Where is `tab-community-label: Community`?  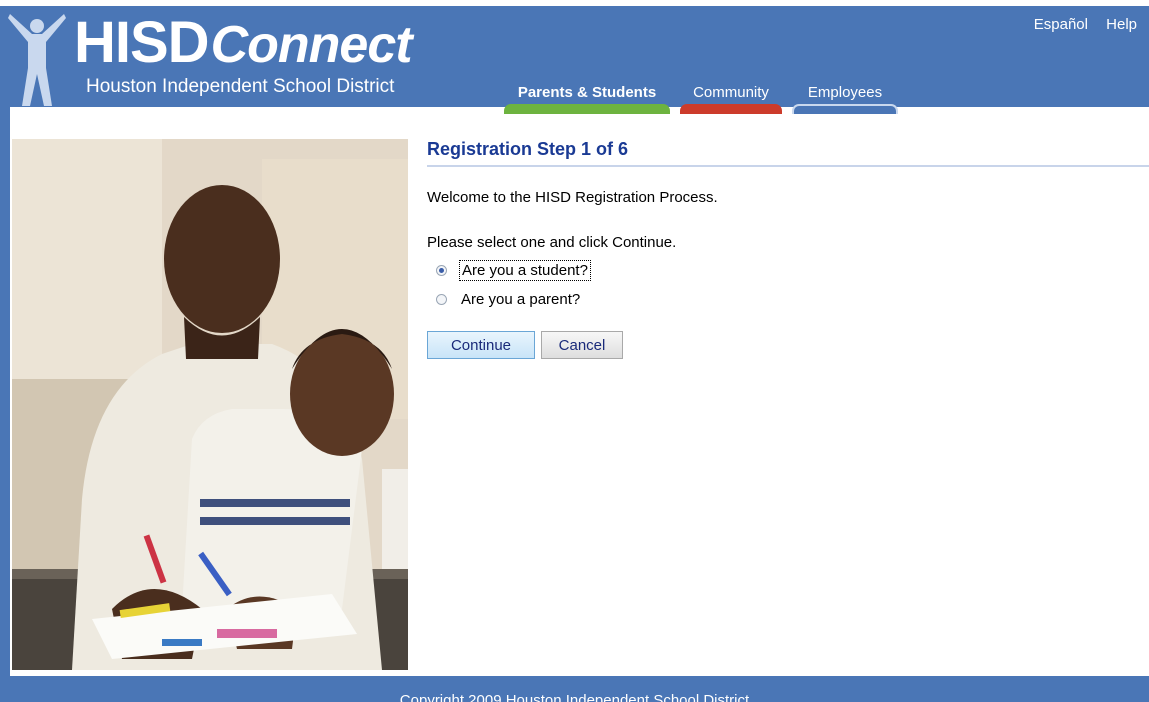
tab-community-label: Community is located at coordinates (731, 92).